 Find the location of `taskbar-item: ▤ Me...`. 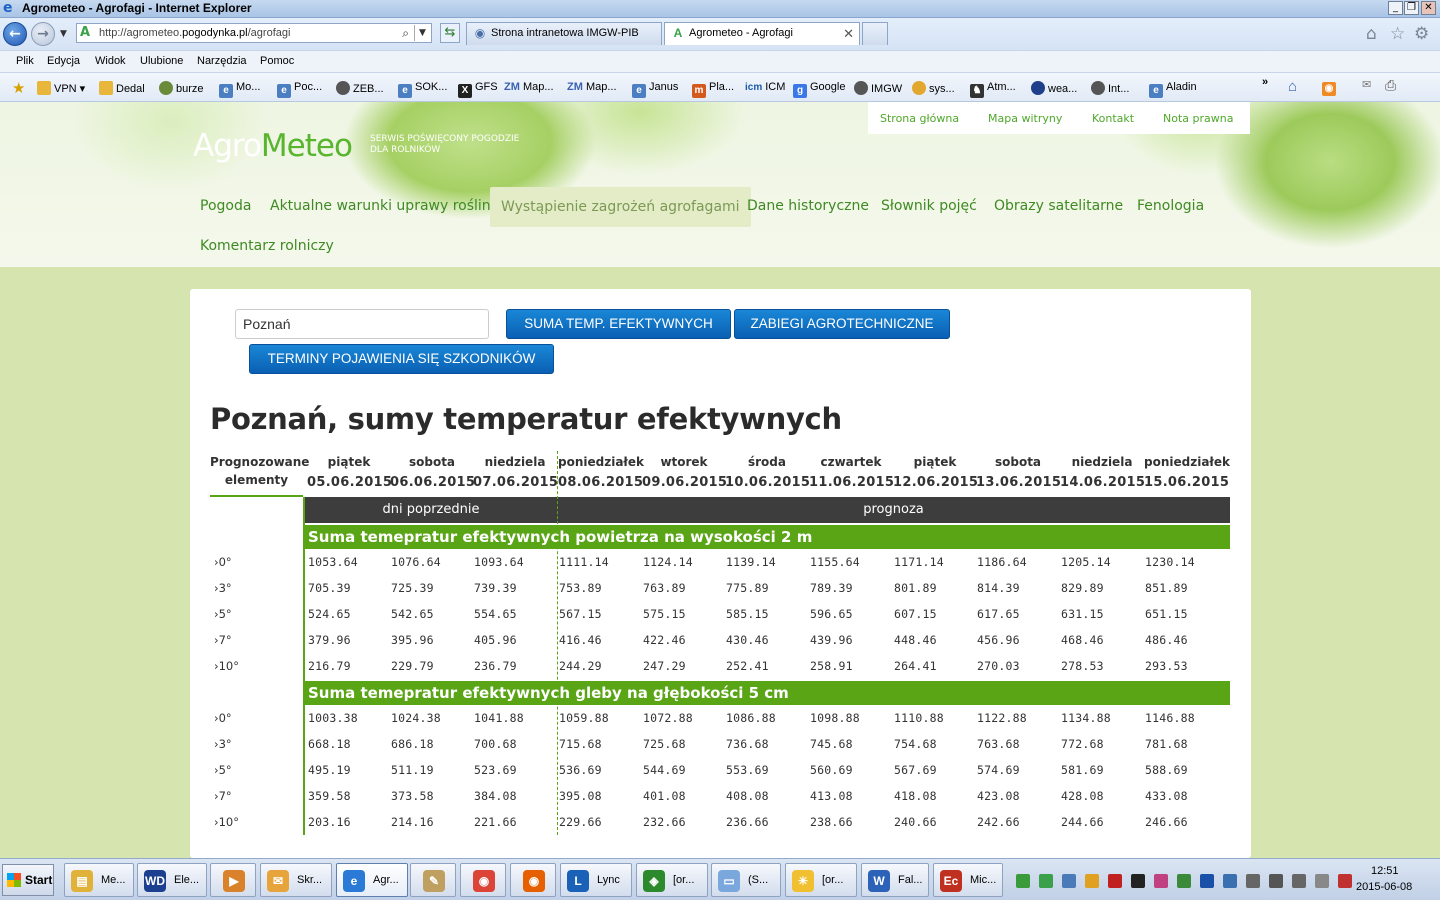

taskbar-item: ▤ Me... is located at coordinates (99, 880).